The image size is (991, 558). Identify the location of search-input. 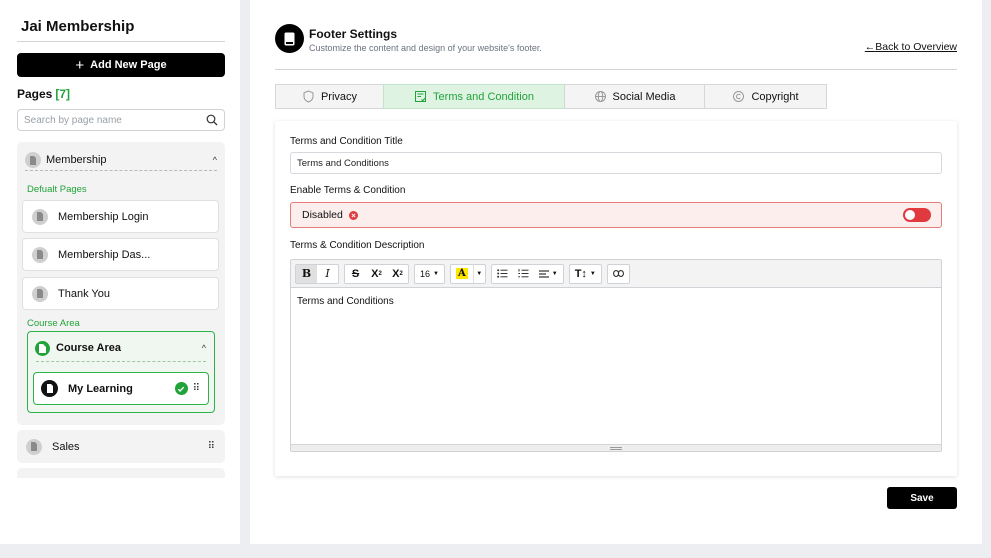
(115, 120).